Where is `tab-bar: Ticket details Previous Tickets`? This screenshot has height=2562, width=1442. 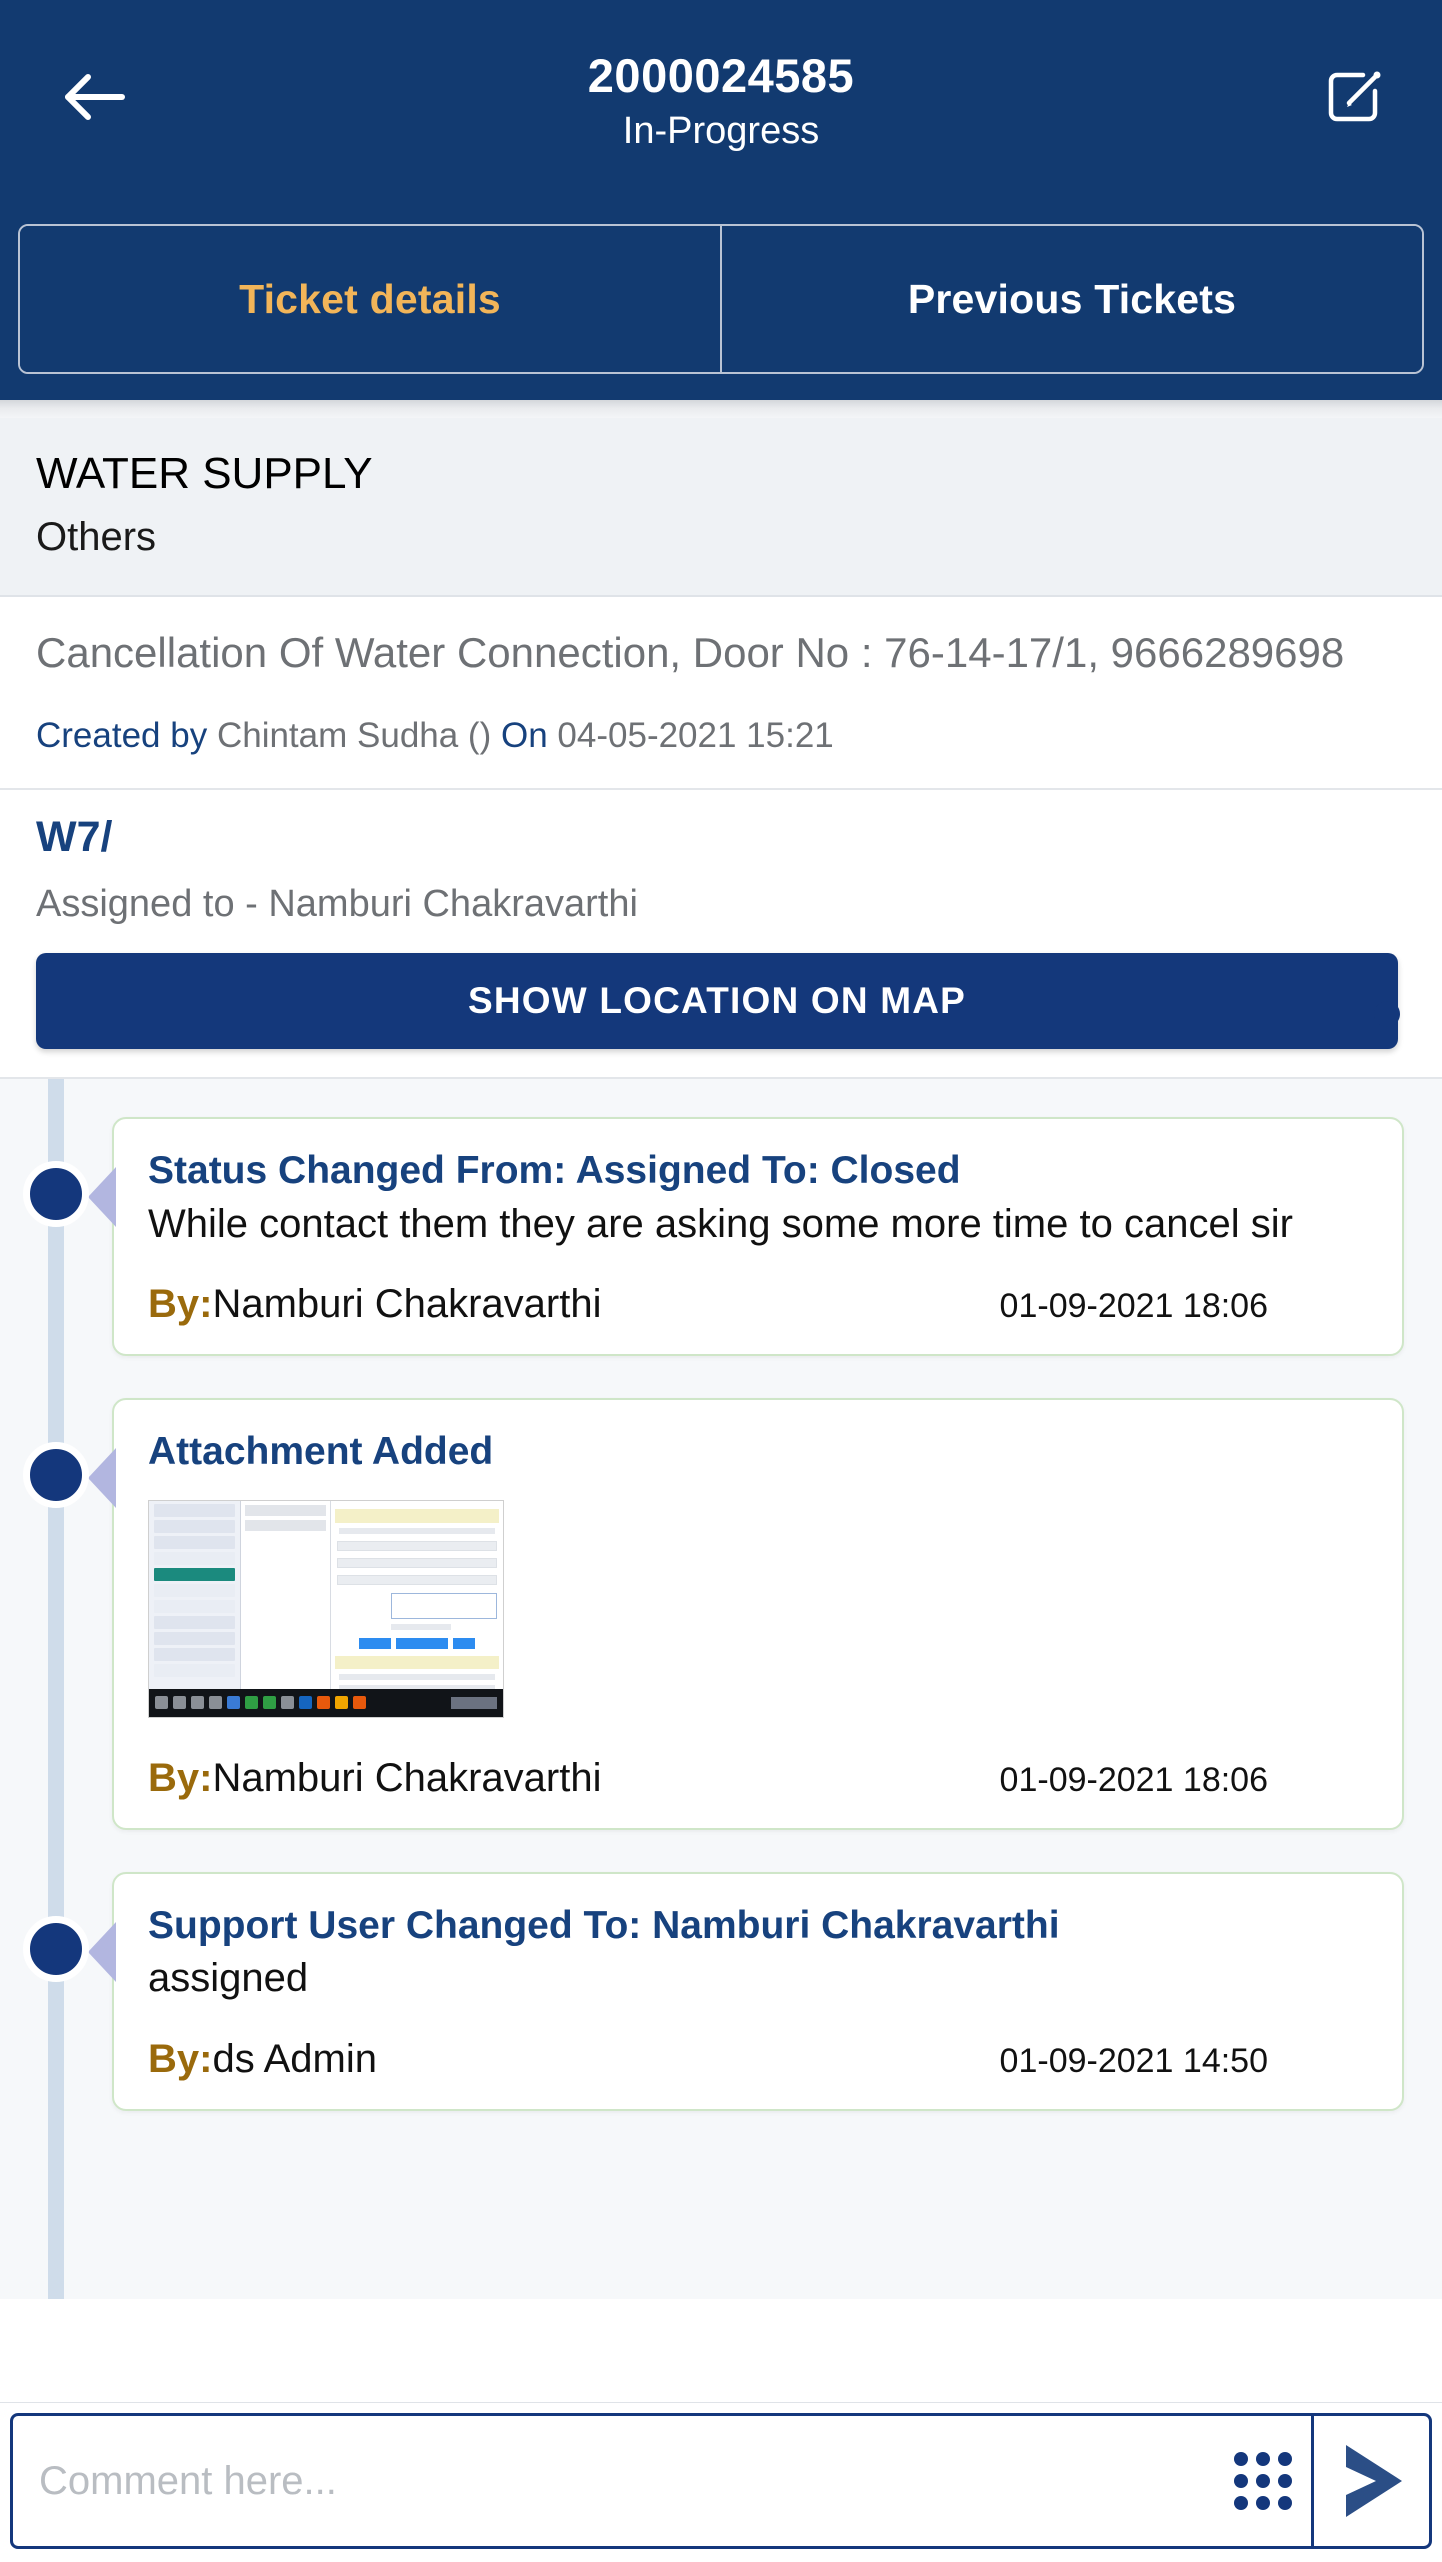 tab-bar: Ticket details Previous Tickets is located at coordinates (721, 306).